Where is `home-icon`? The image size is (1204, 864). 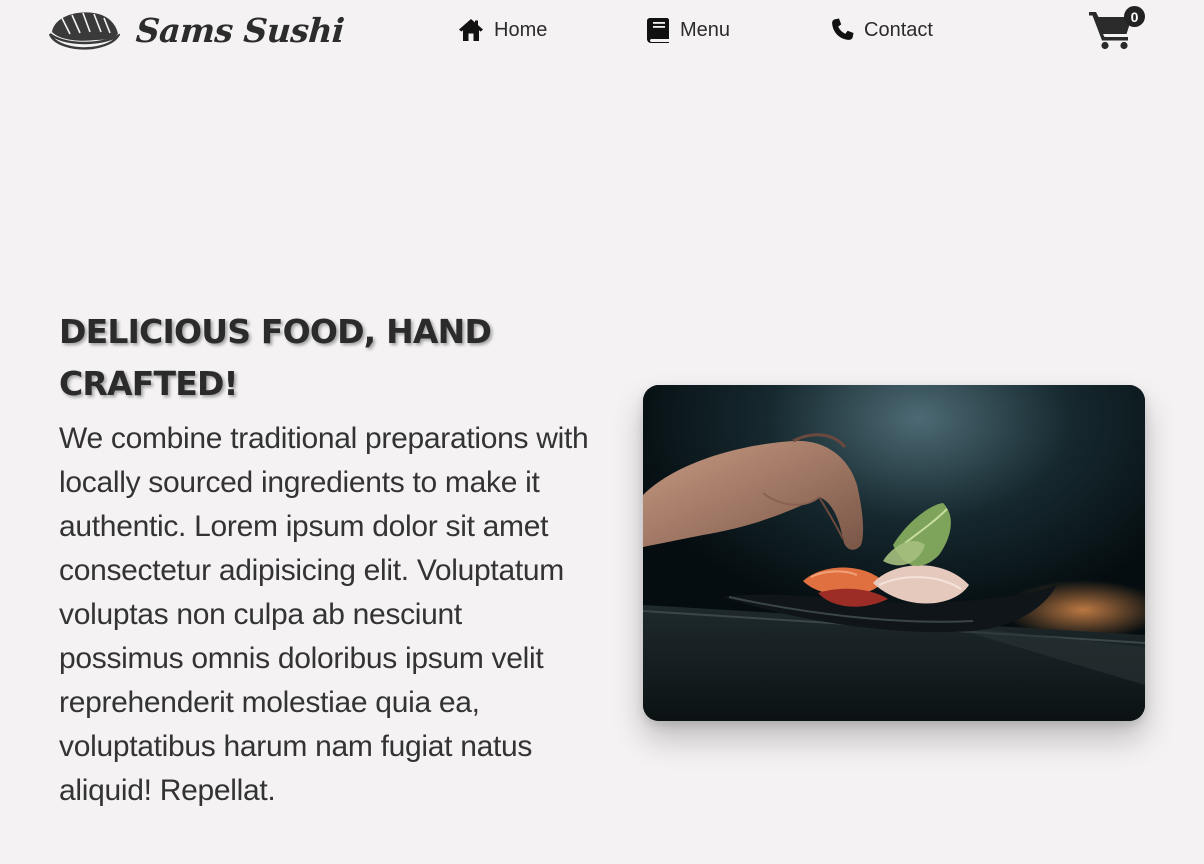 home-icon is located at coordinates (471, 30).